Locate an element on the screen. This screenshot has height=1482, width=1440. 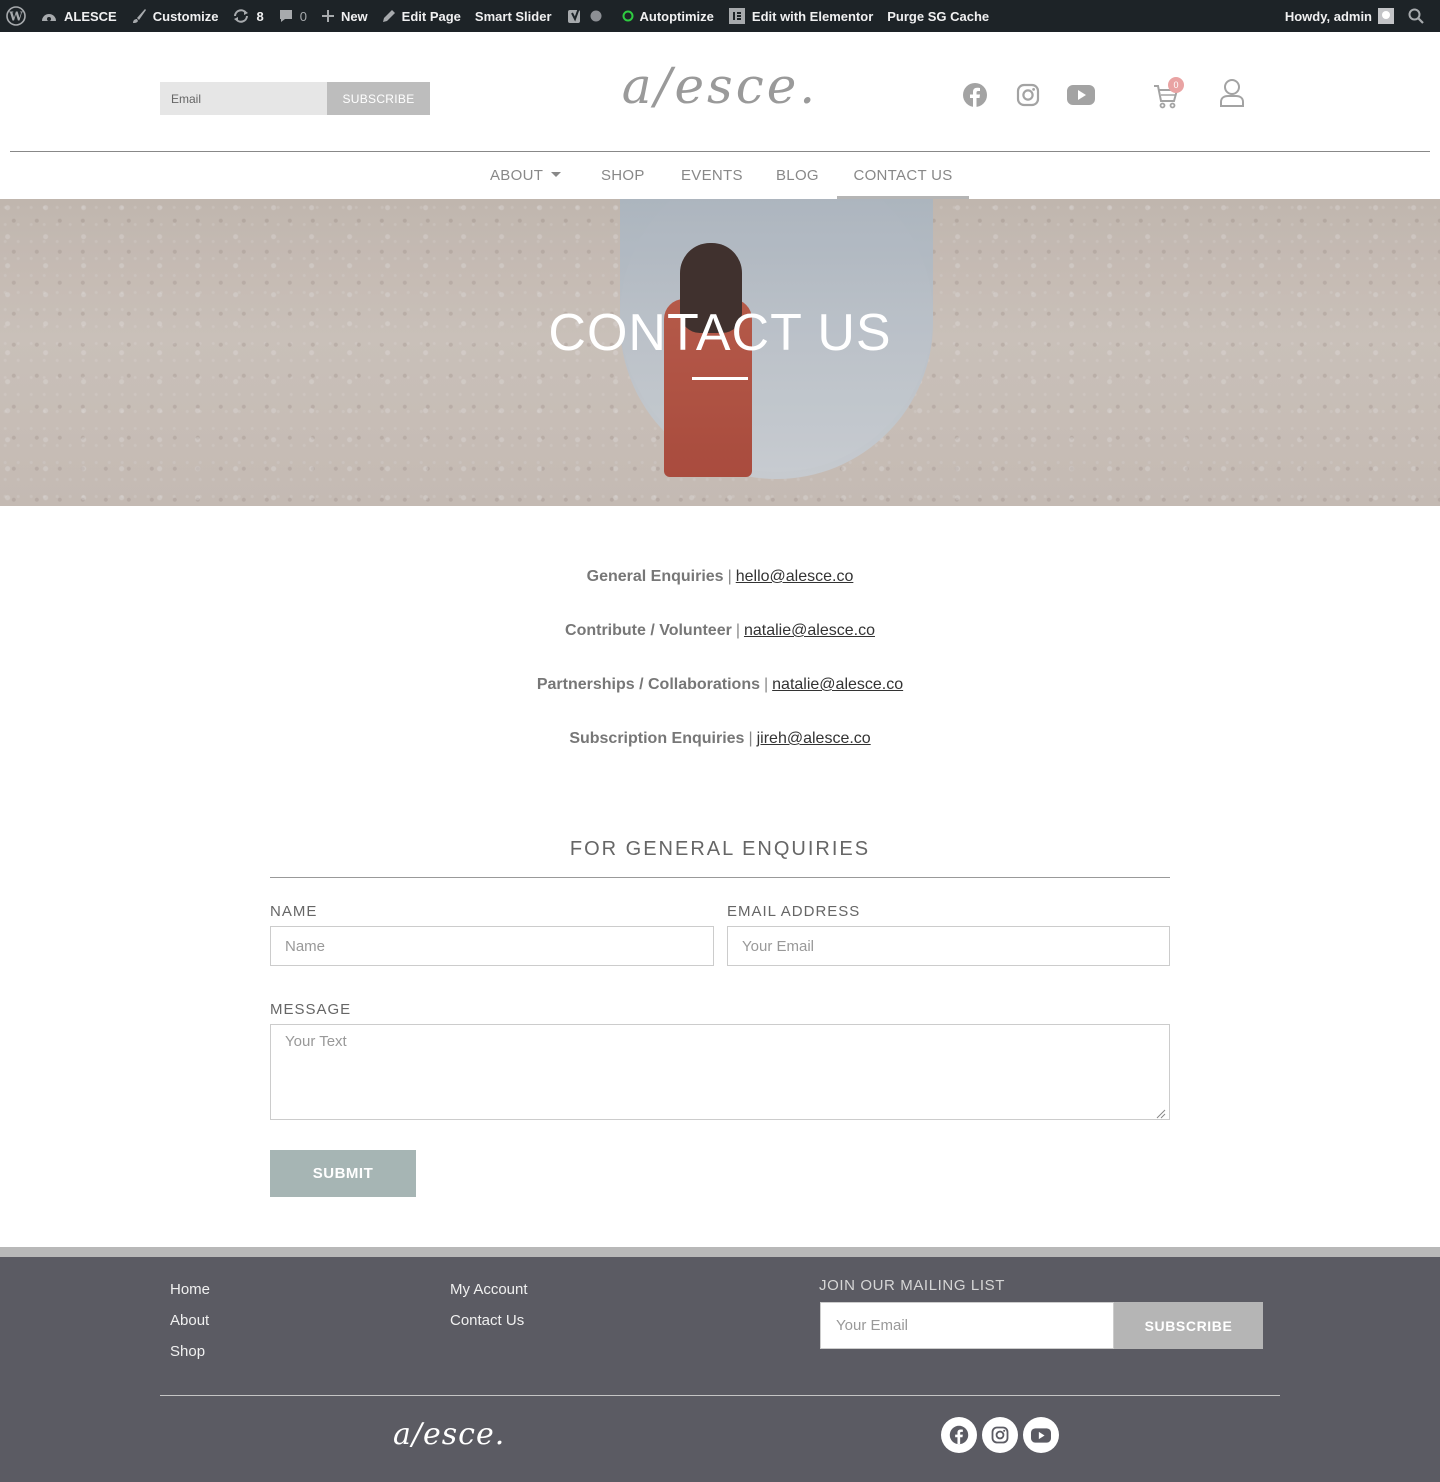
contact-label: General Enquiries is located at coordinates (655, 576).